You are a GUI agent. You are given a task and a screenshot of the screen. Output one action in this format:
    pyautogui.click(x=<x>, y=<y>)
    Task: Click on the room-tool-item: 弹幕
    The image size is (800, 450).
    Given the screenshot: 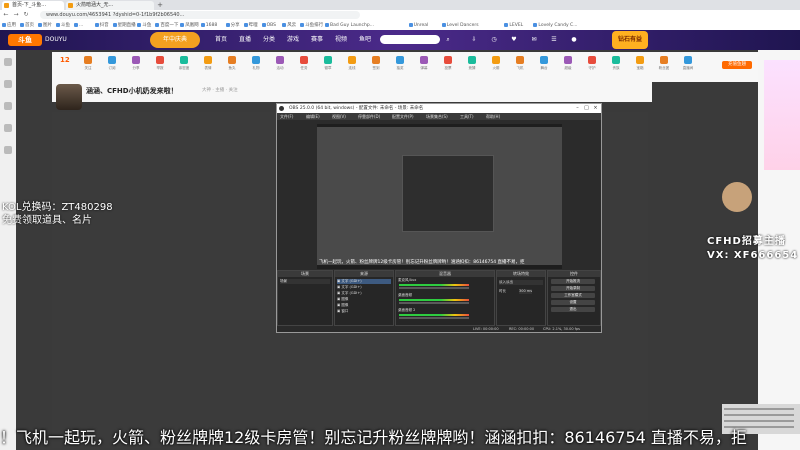 What is the action you would take?
    pyautogui.click(x=424, y=65)
    